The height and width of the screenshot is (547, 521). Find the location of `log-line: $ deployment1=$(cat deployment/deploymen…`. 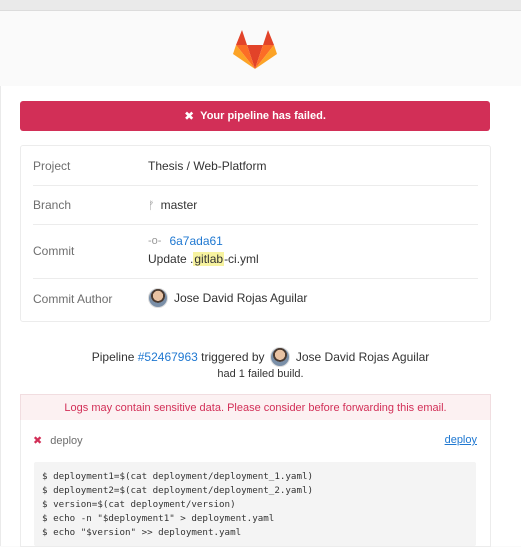

log-line: $ deployment1=$(cat deployment/deploymen… is located at coordinates (178, 476).